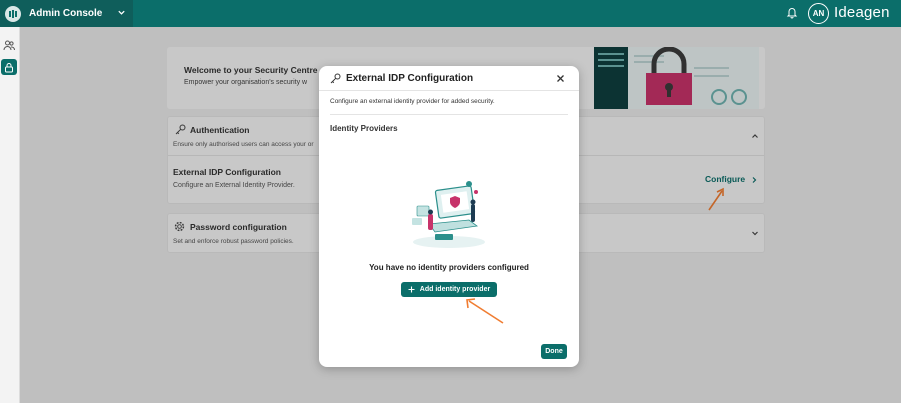 The image size is (901, 403). What do you see at coordinates (121, 12) in the screenshot?
I see `chevron-down-icon` at bounding box center [121, 12].